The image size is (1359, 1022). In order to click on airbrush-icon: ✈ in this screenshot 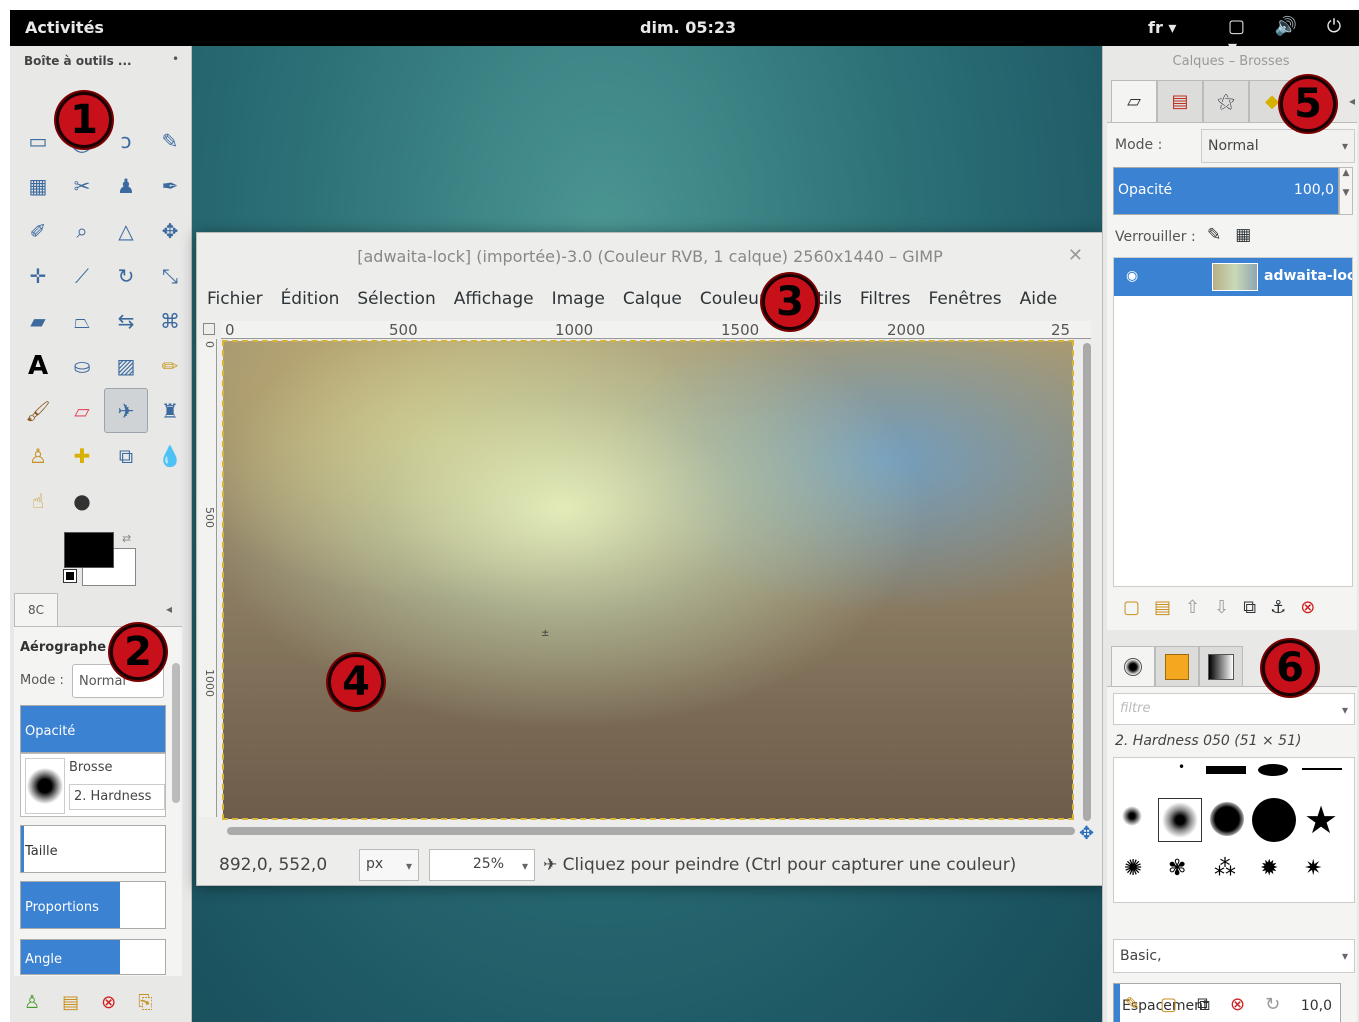, I will do `click(126, 410)`.